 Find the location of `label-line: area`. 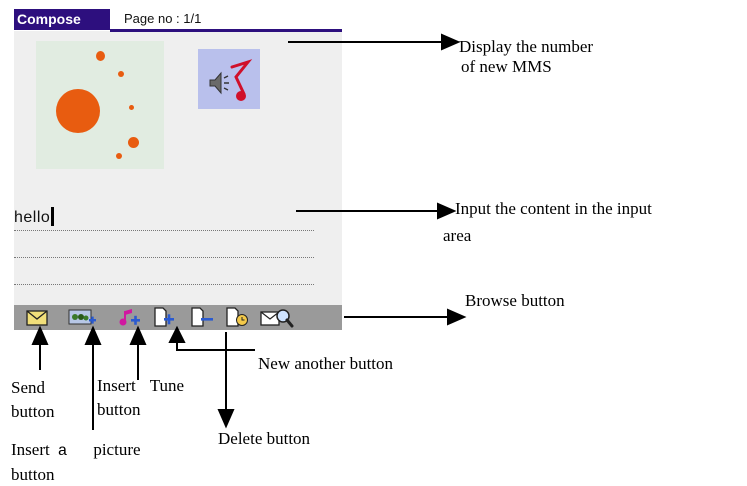

label-line: area is located at coordinates (457, 235).